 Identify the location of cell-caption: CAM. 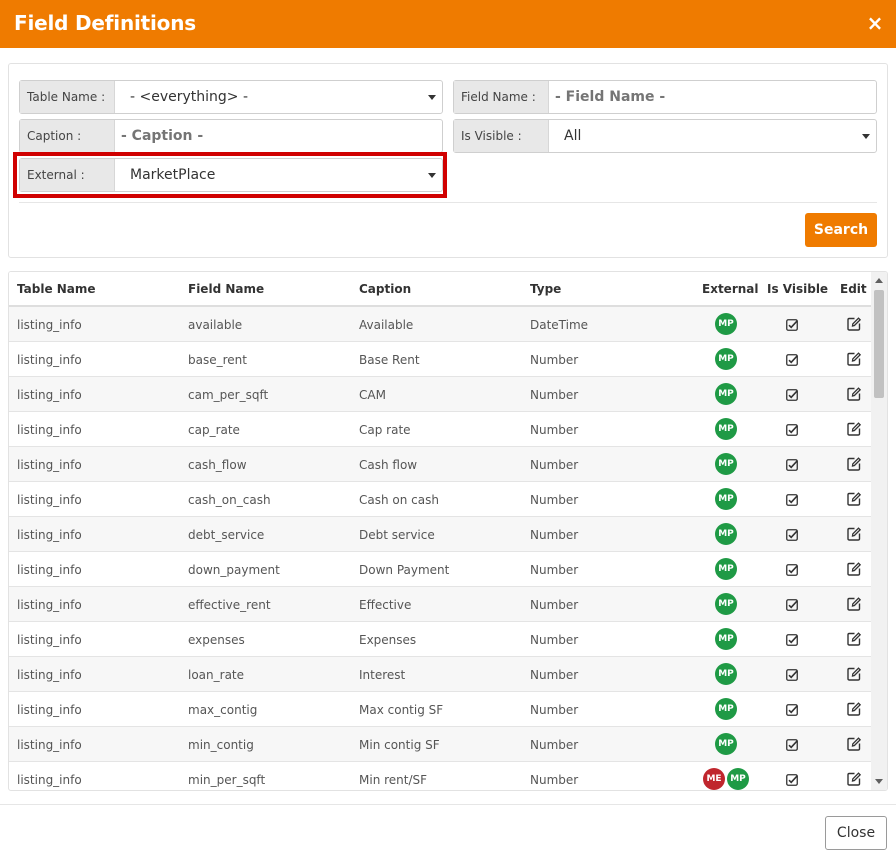
(372, 395).